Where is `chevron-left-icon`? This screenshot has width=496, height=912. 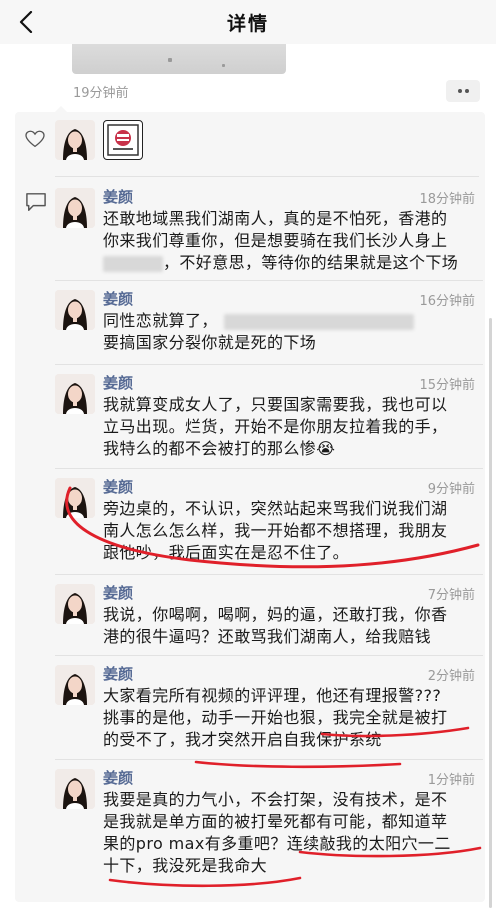
chevron-left-icon is located at coordinates (26, 22).